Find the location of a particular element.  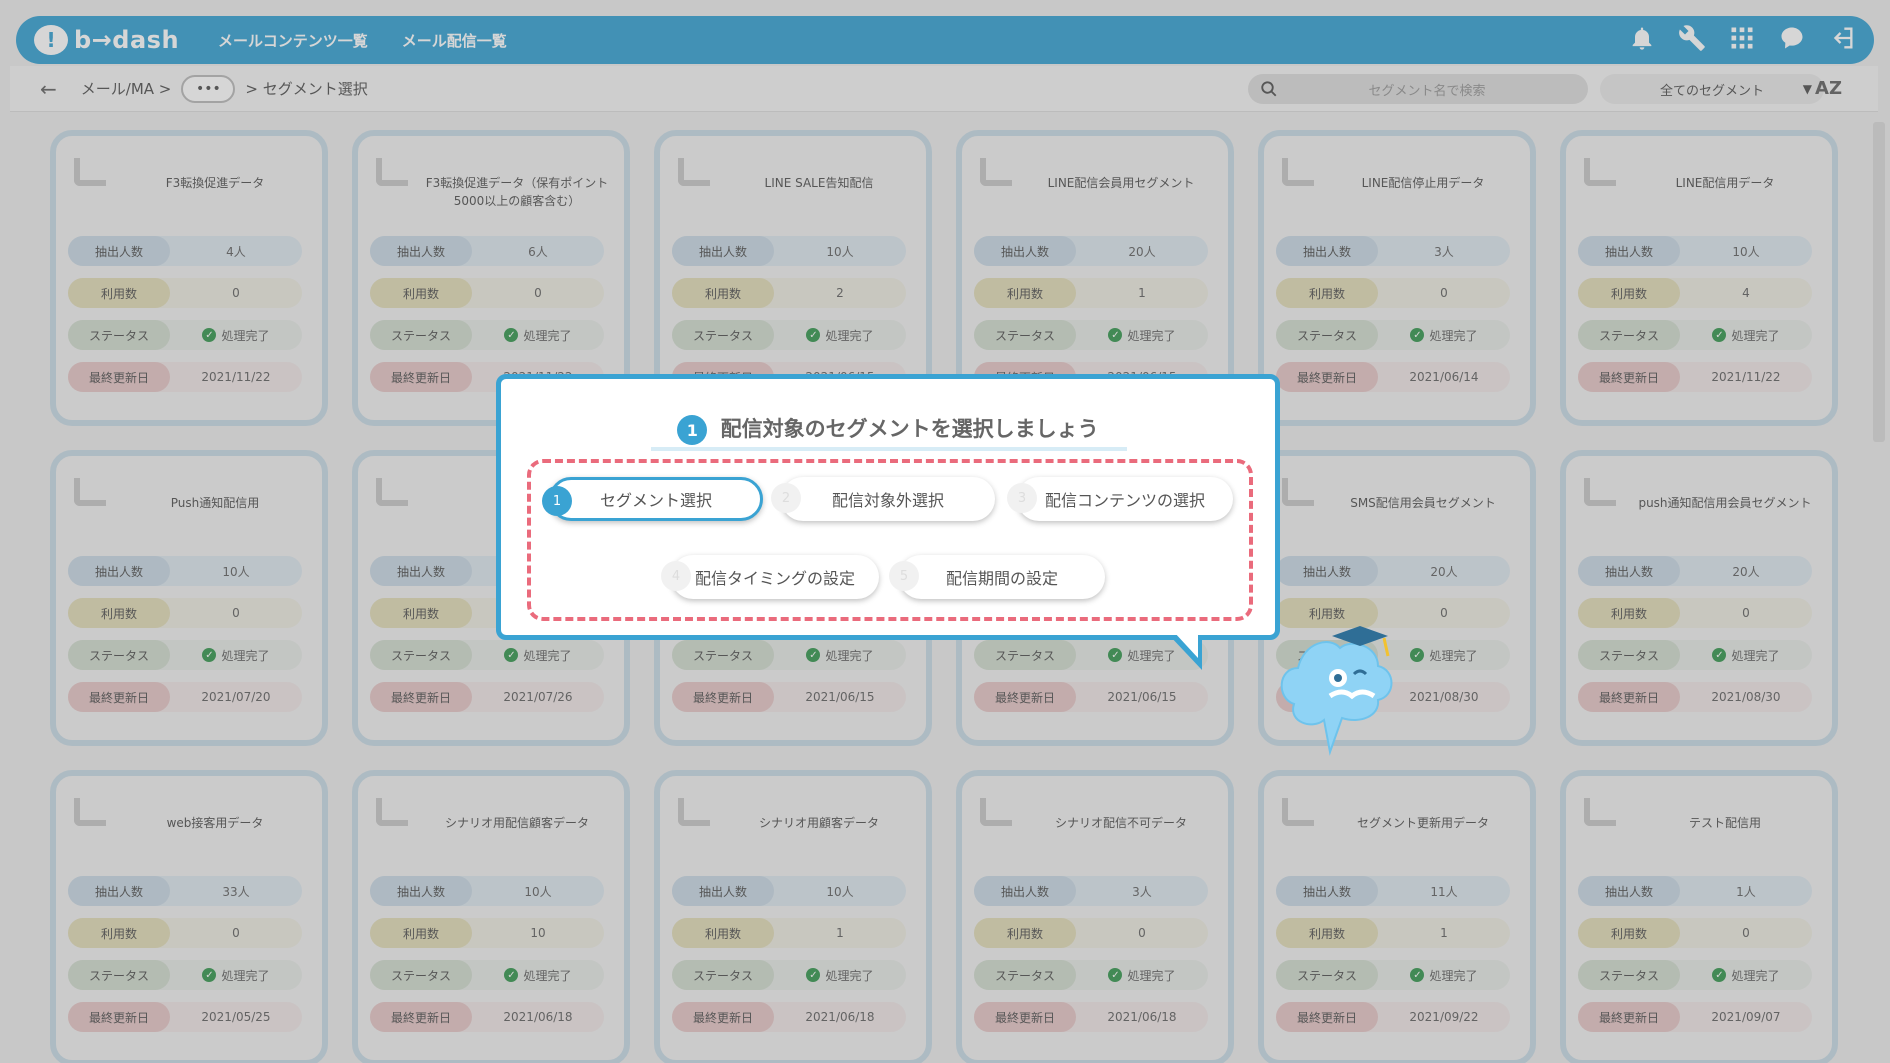

step-number: 1 is located at coordinates (557, 501).